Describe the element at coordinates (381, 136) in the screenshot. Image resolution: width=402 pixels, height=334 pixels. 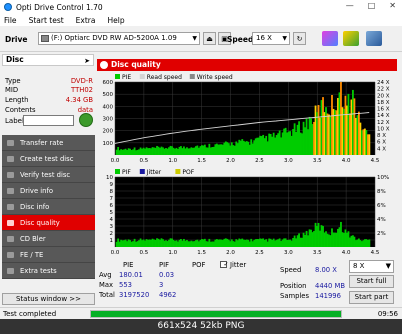
I see `y2-tick-label: 8 X` at that location.